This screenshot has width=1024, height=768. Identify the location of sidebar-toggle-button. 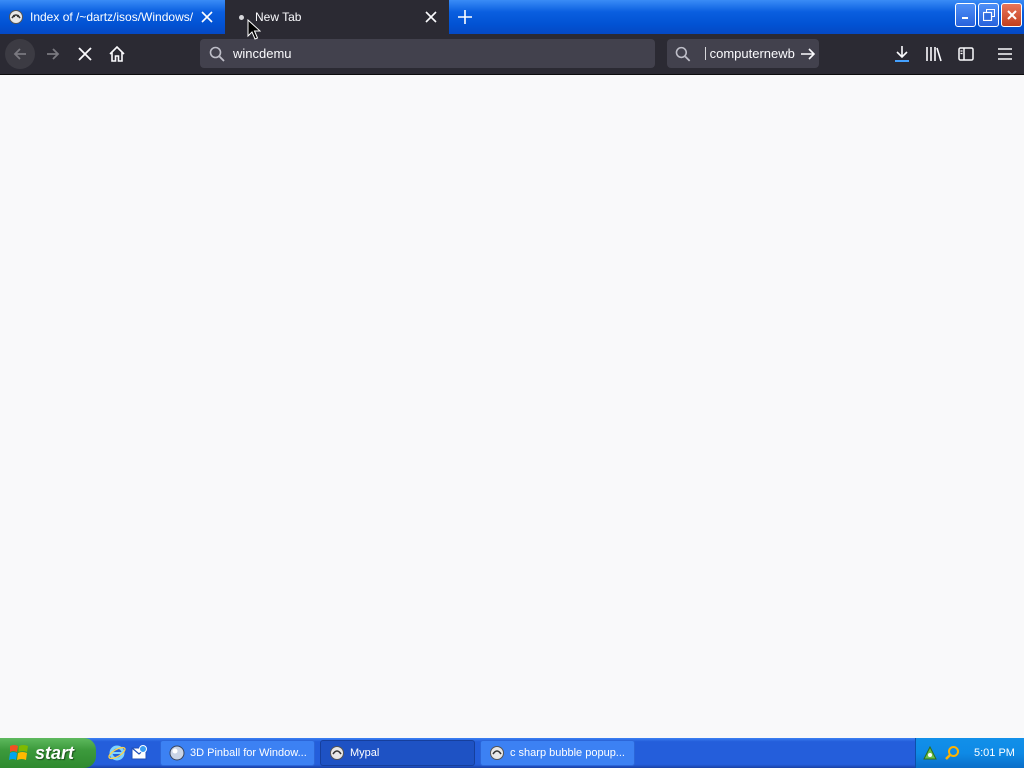
(966, 54).